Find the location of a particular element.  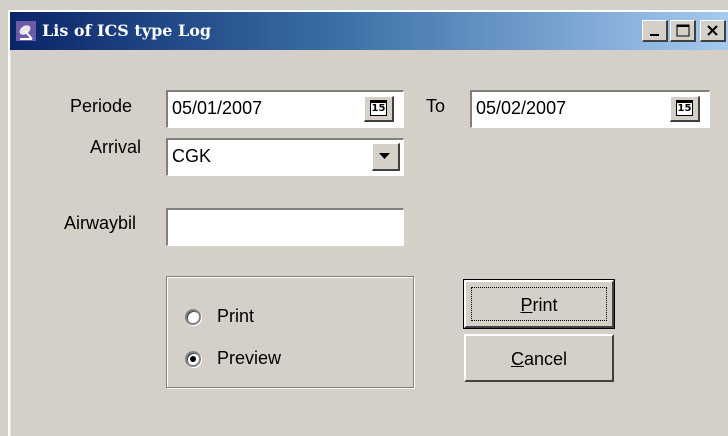

arrival-label: Arrival is located at coordinates (116, 147).